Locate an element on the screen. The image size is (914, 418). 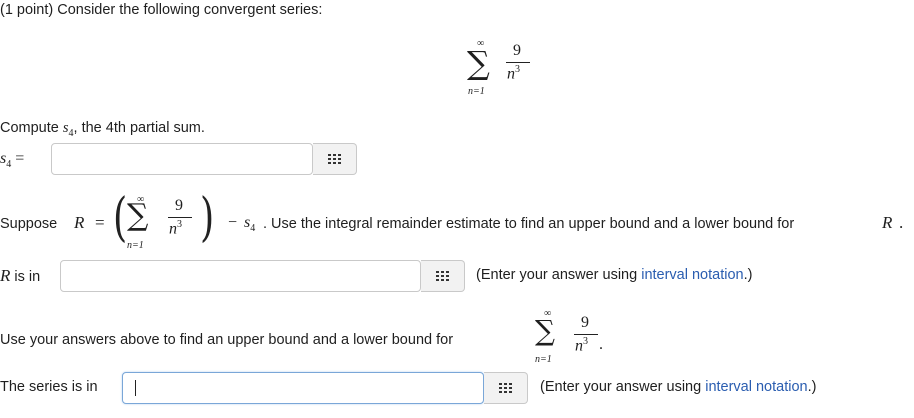
q2-R: R is located at coordinates (79, 222).